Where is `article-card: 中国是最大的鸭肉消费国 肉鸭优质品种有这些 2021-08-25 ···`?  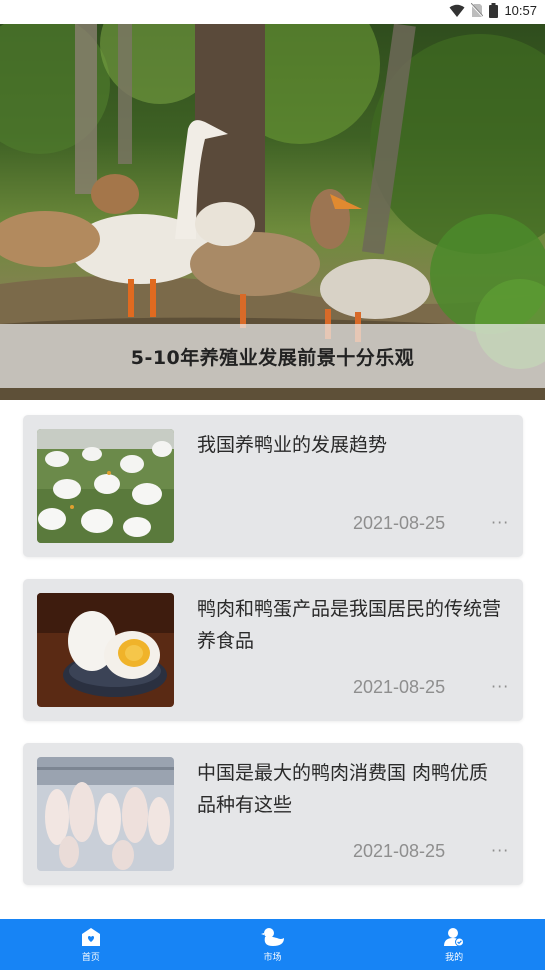
article-card: 中国是最大的鸭肉消费国 肉鸭优质品种有这些 2021-08-25 ··· is located at coordinates (273, 814).